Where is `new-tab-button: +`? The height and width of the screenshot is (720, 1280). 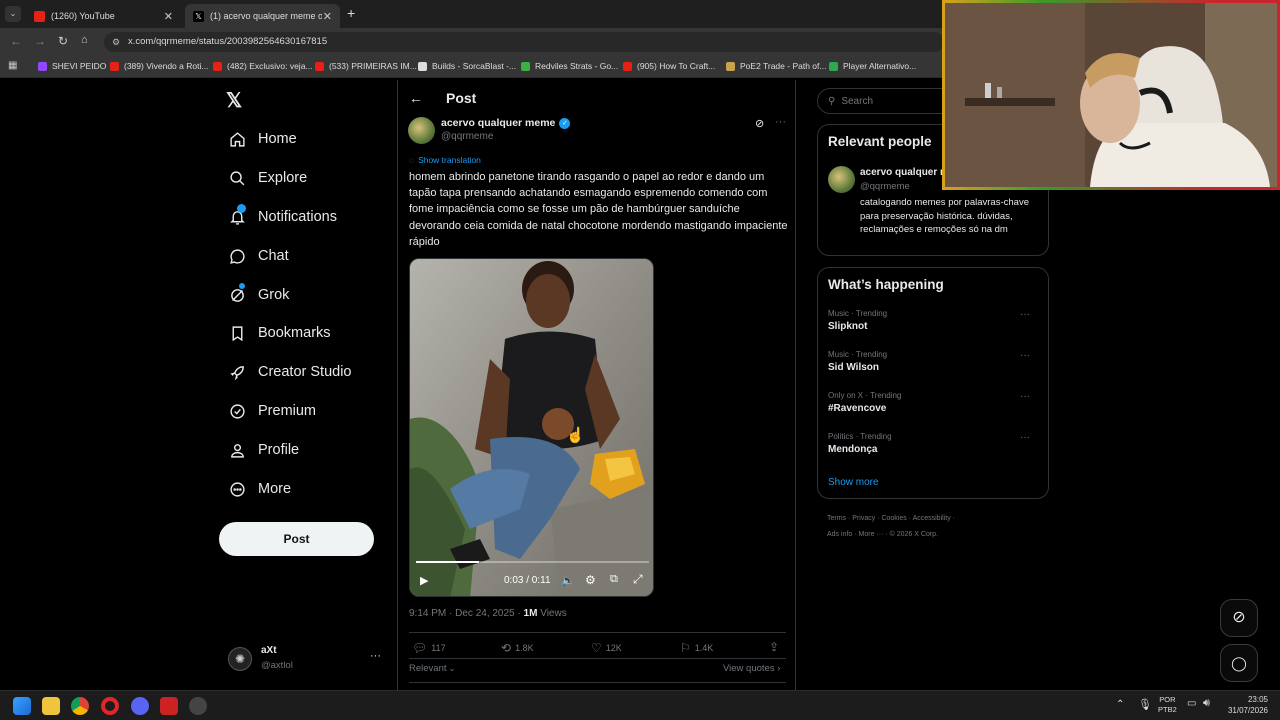 new-tab-button: + is located at coordinates (351, 13).